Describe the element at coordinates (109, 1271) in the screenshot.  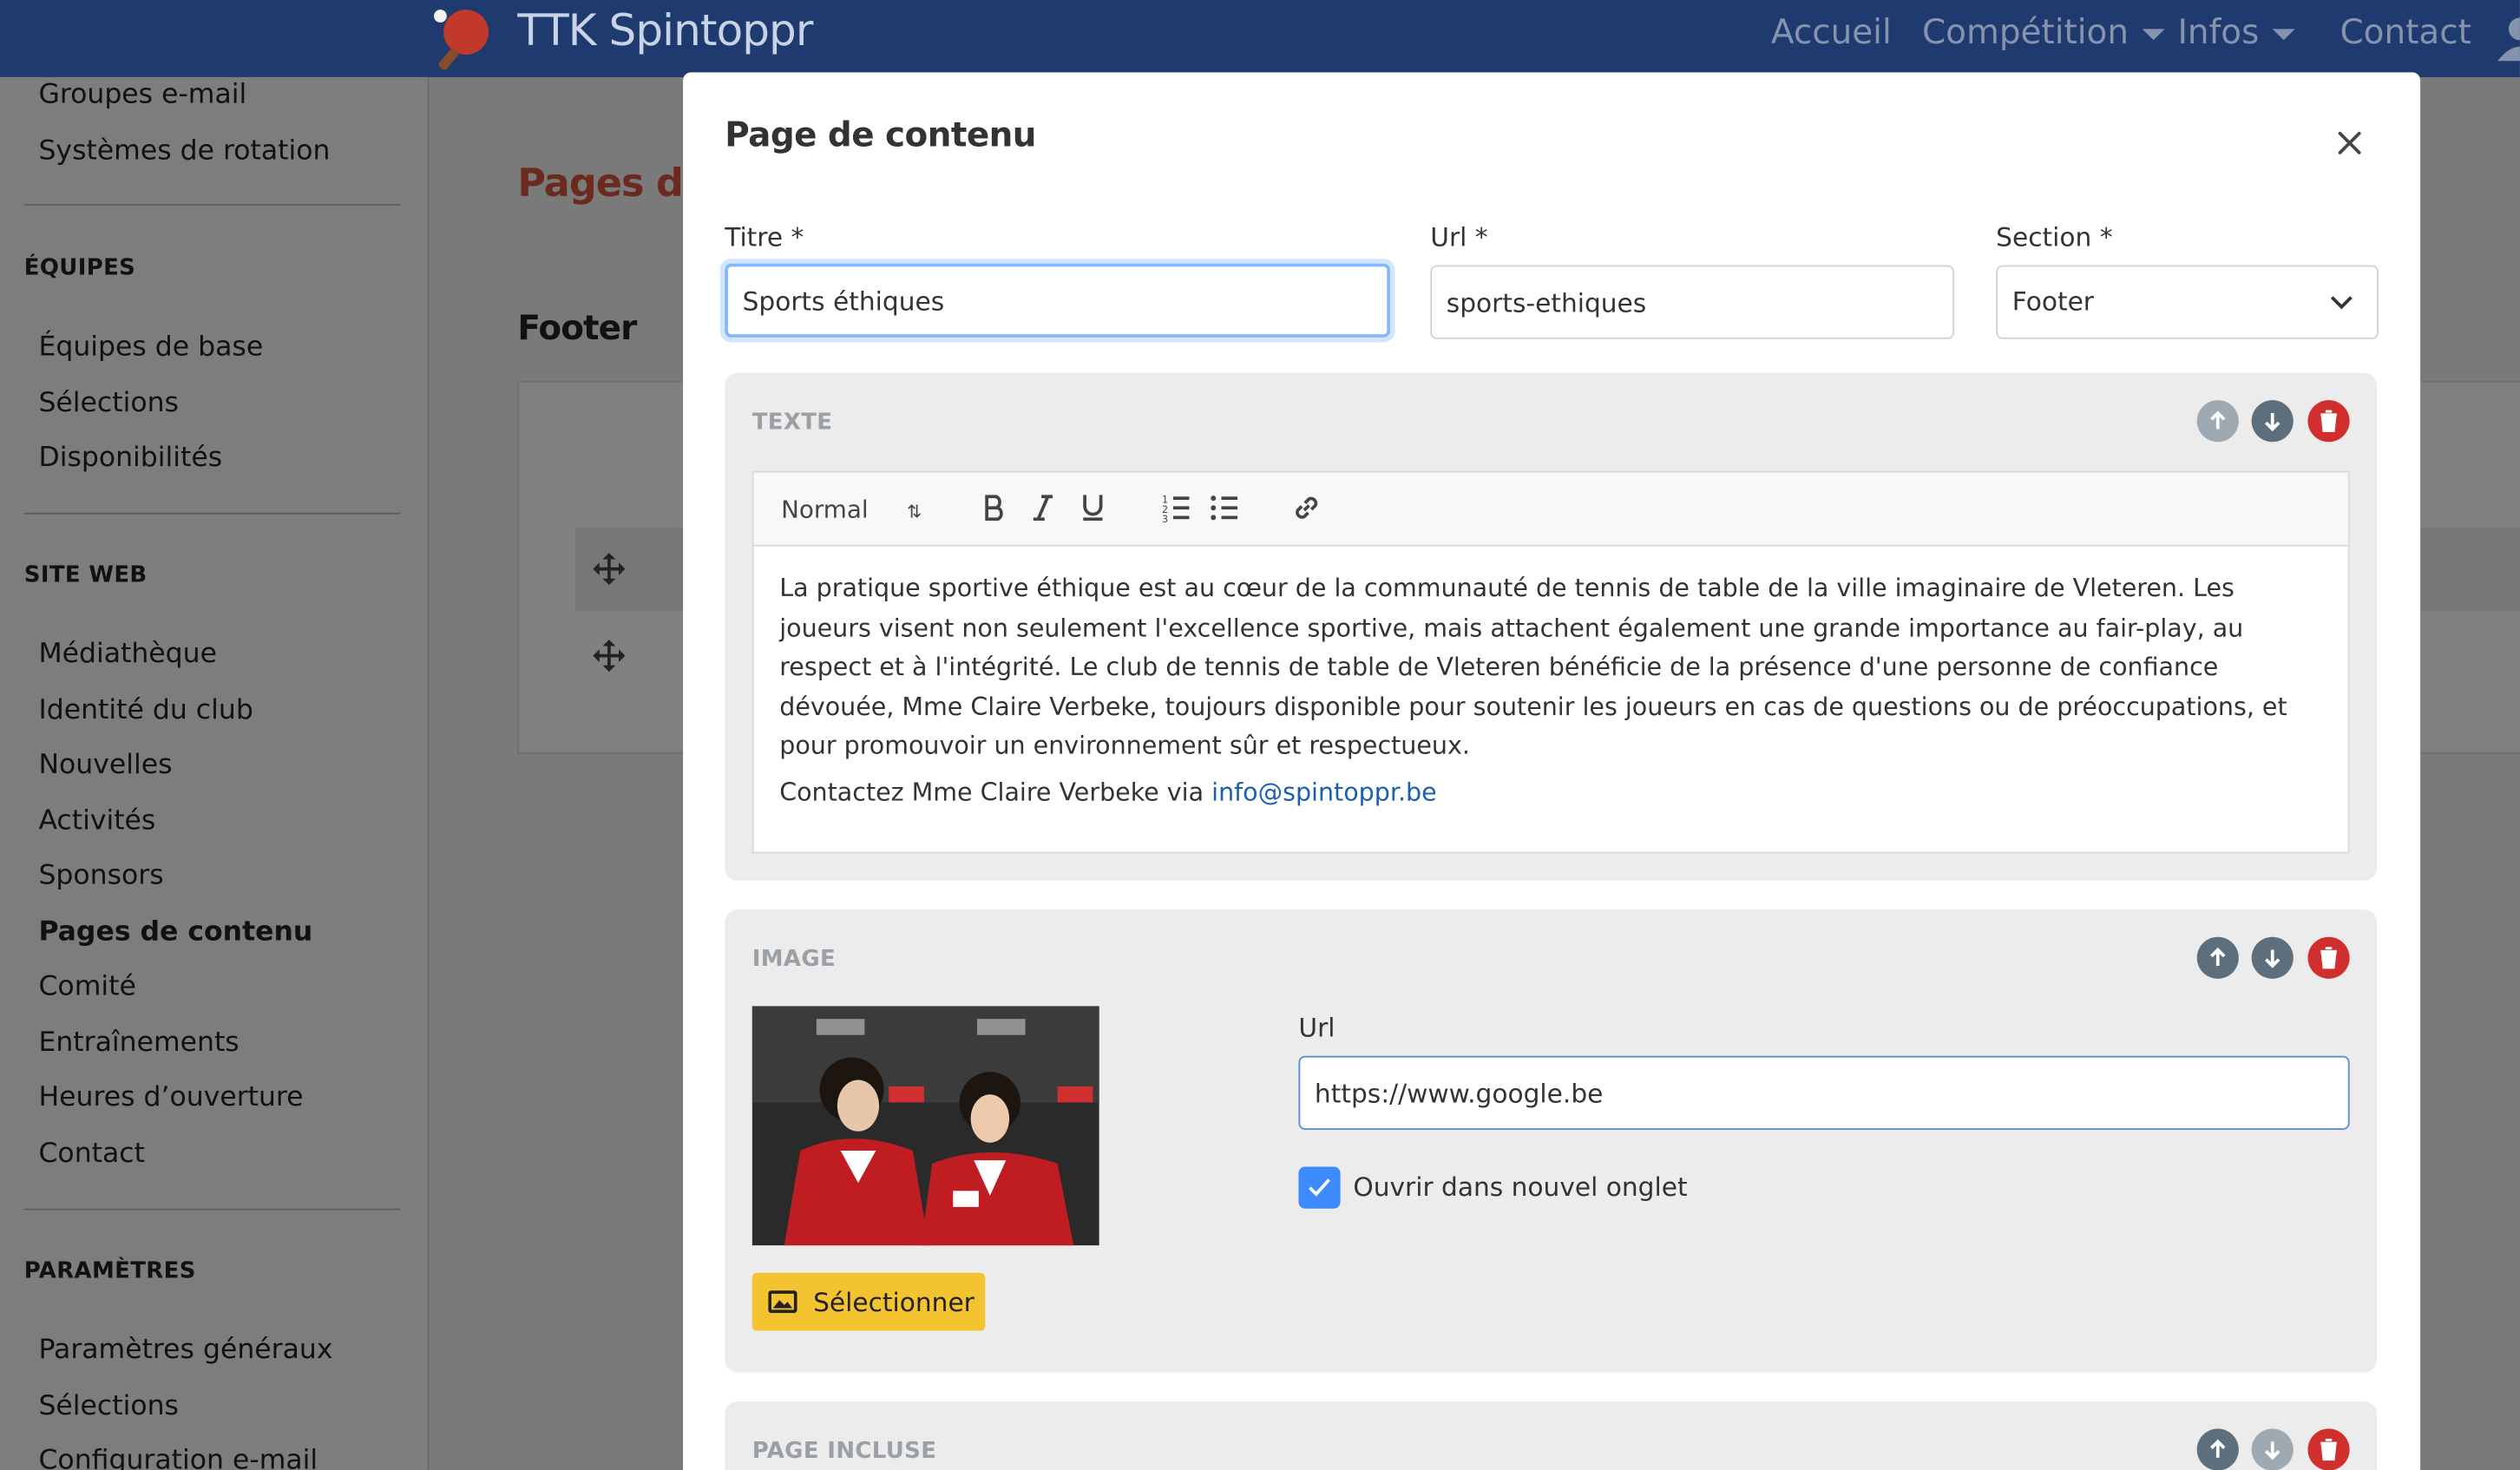
I see `sidebar-section-parametres: PARAMÈTRES` at that location.